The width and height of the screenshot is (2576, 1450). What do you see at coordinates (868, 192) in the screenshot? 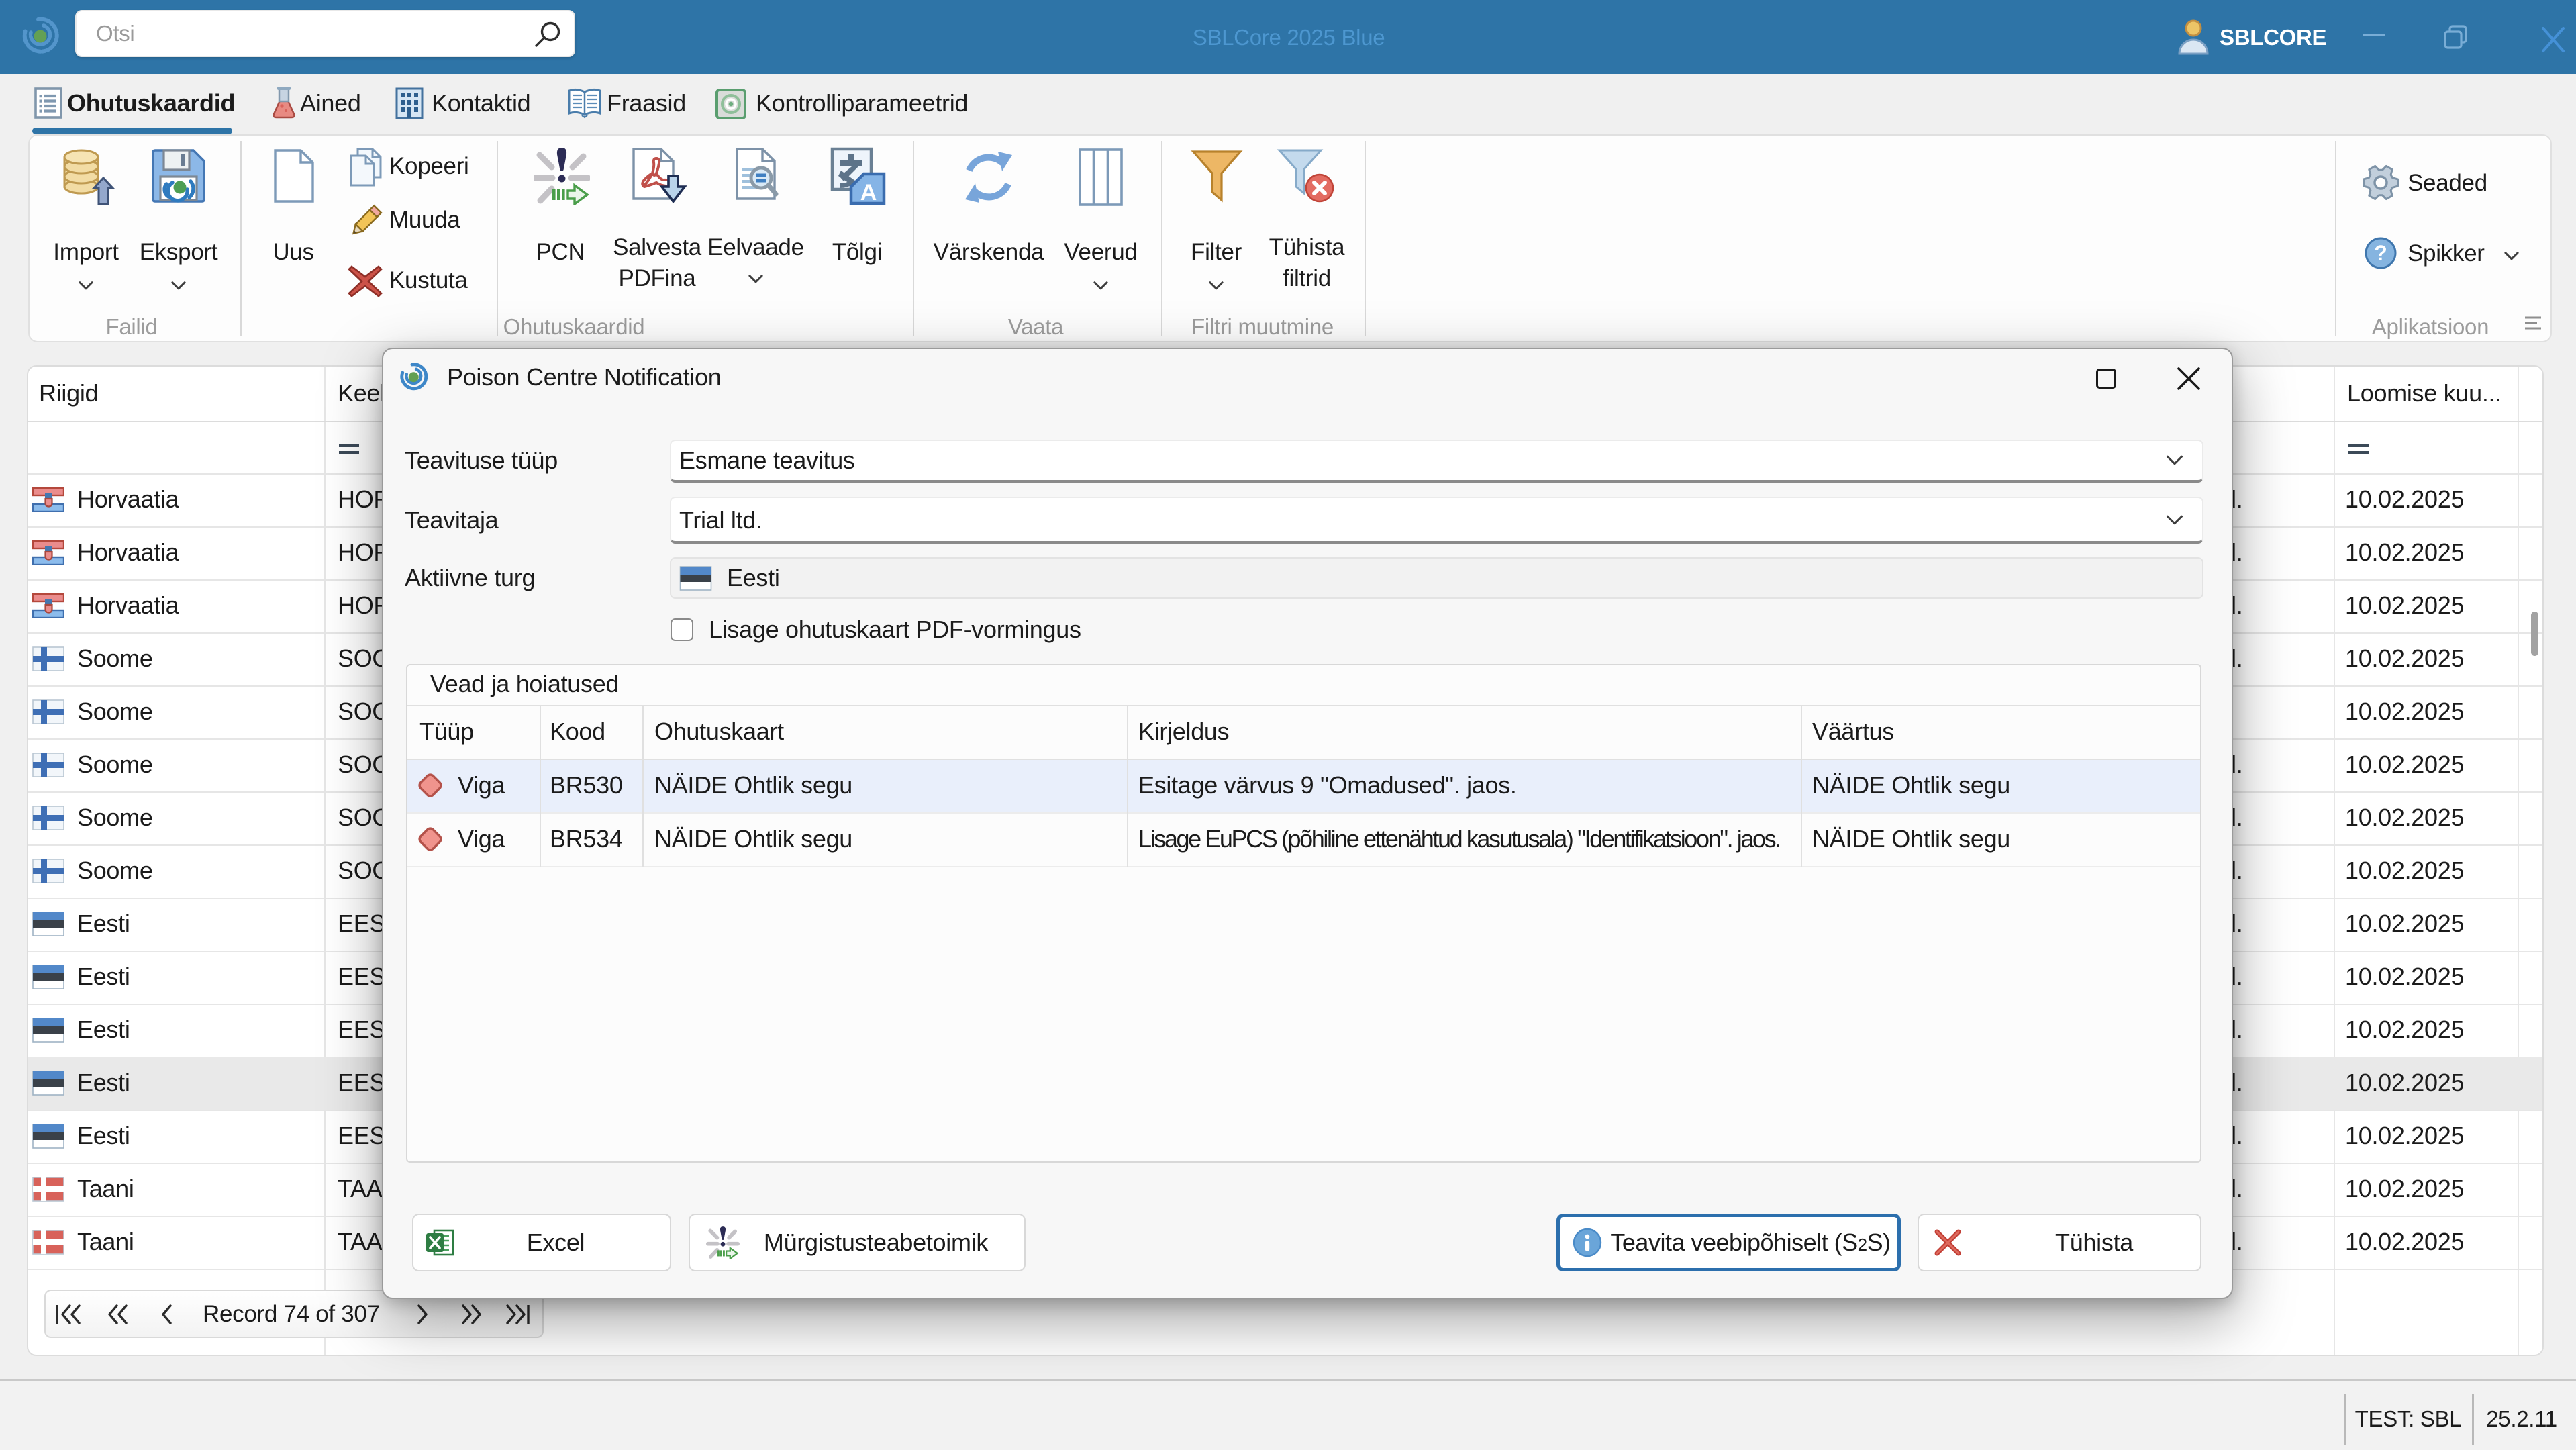
I see `svg-text: A` at bounding box center [868, 192].